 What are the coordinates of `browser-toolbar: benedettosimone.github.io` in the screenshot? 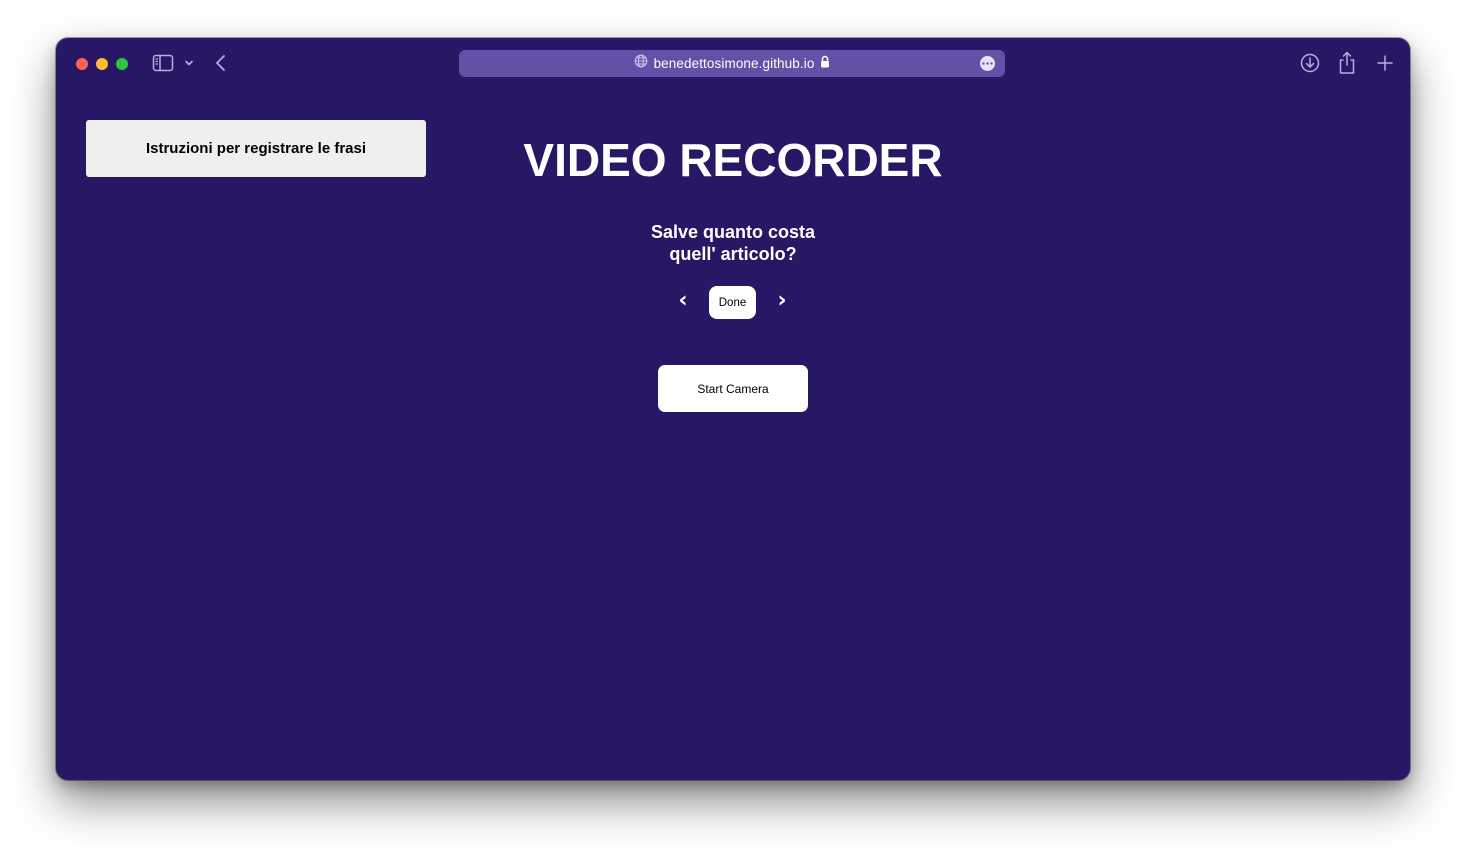 It's located at (733, 64).